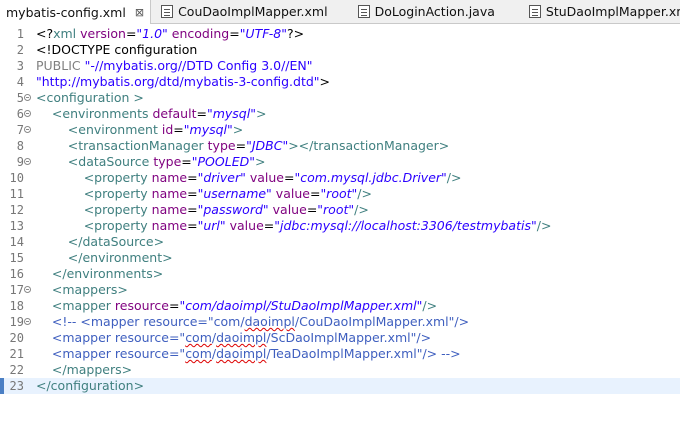 This screenshot has height=438, width=680. I want to click on tab-coudaoimplmapper: CouDaoImplMapper.xml, so click(244, 11).